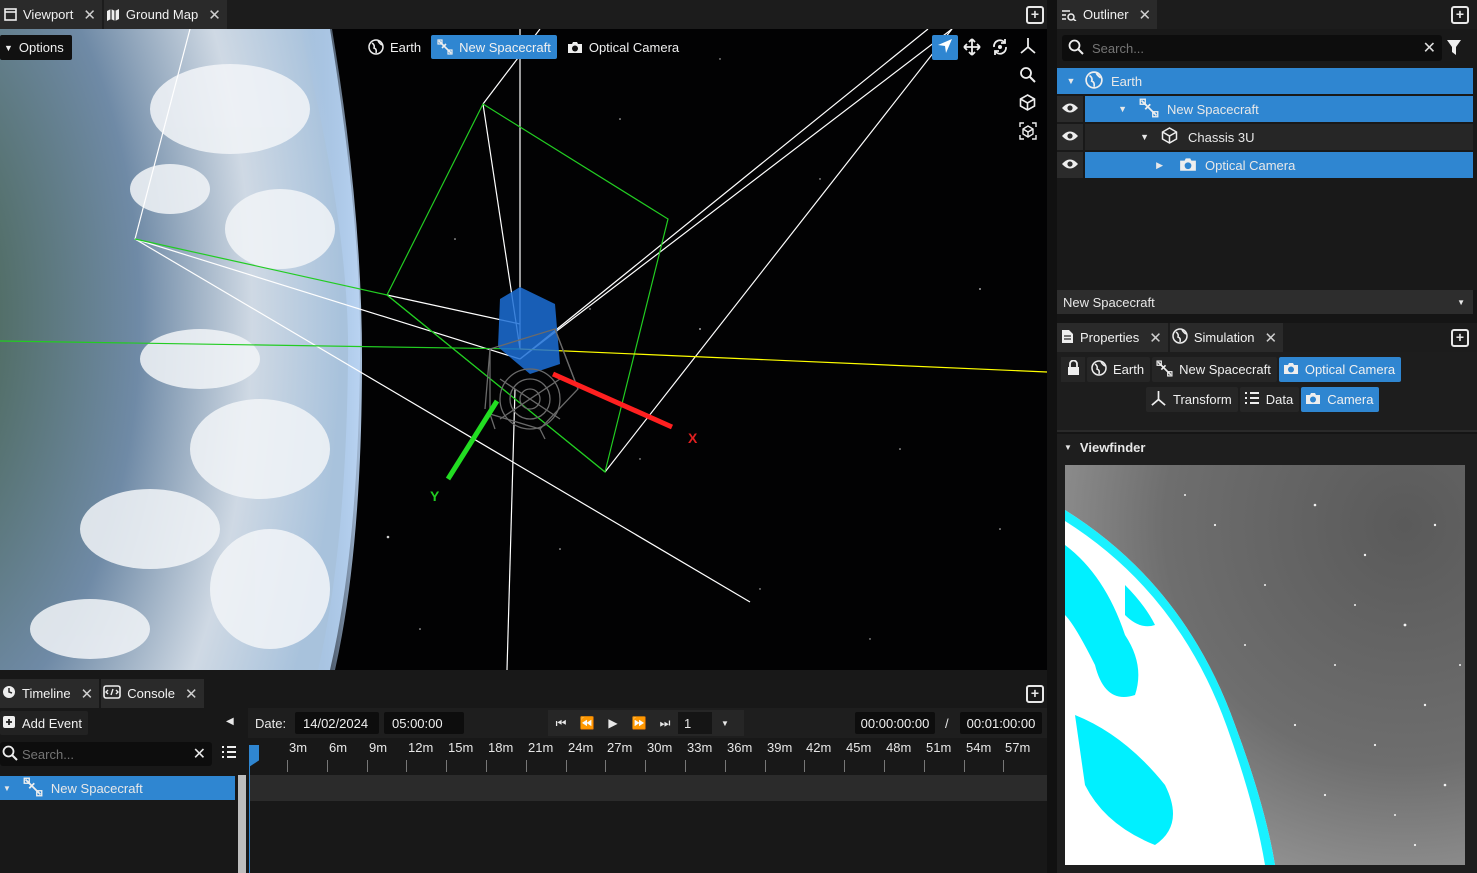  What do you see at coordinates (229, 753) in the screenshot?
I see `track-list-button` at bounding box center [229, 753].